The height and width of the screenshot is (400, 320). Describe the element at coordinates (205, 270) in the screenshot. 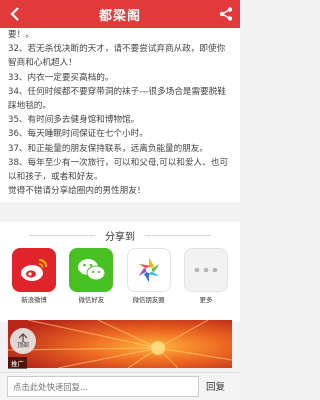

I see `more-icon` at that location.